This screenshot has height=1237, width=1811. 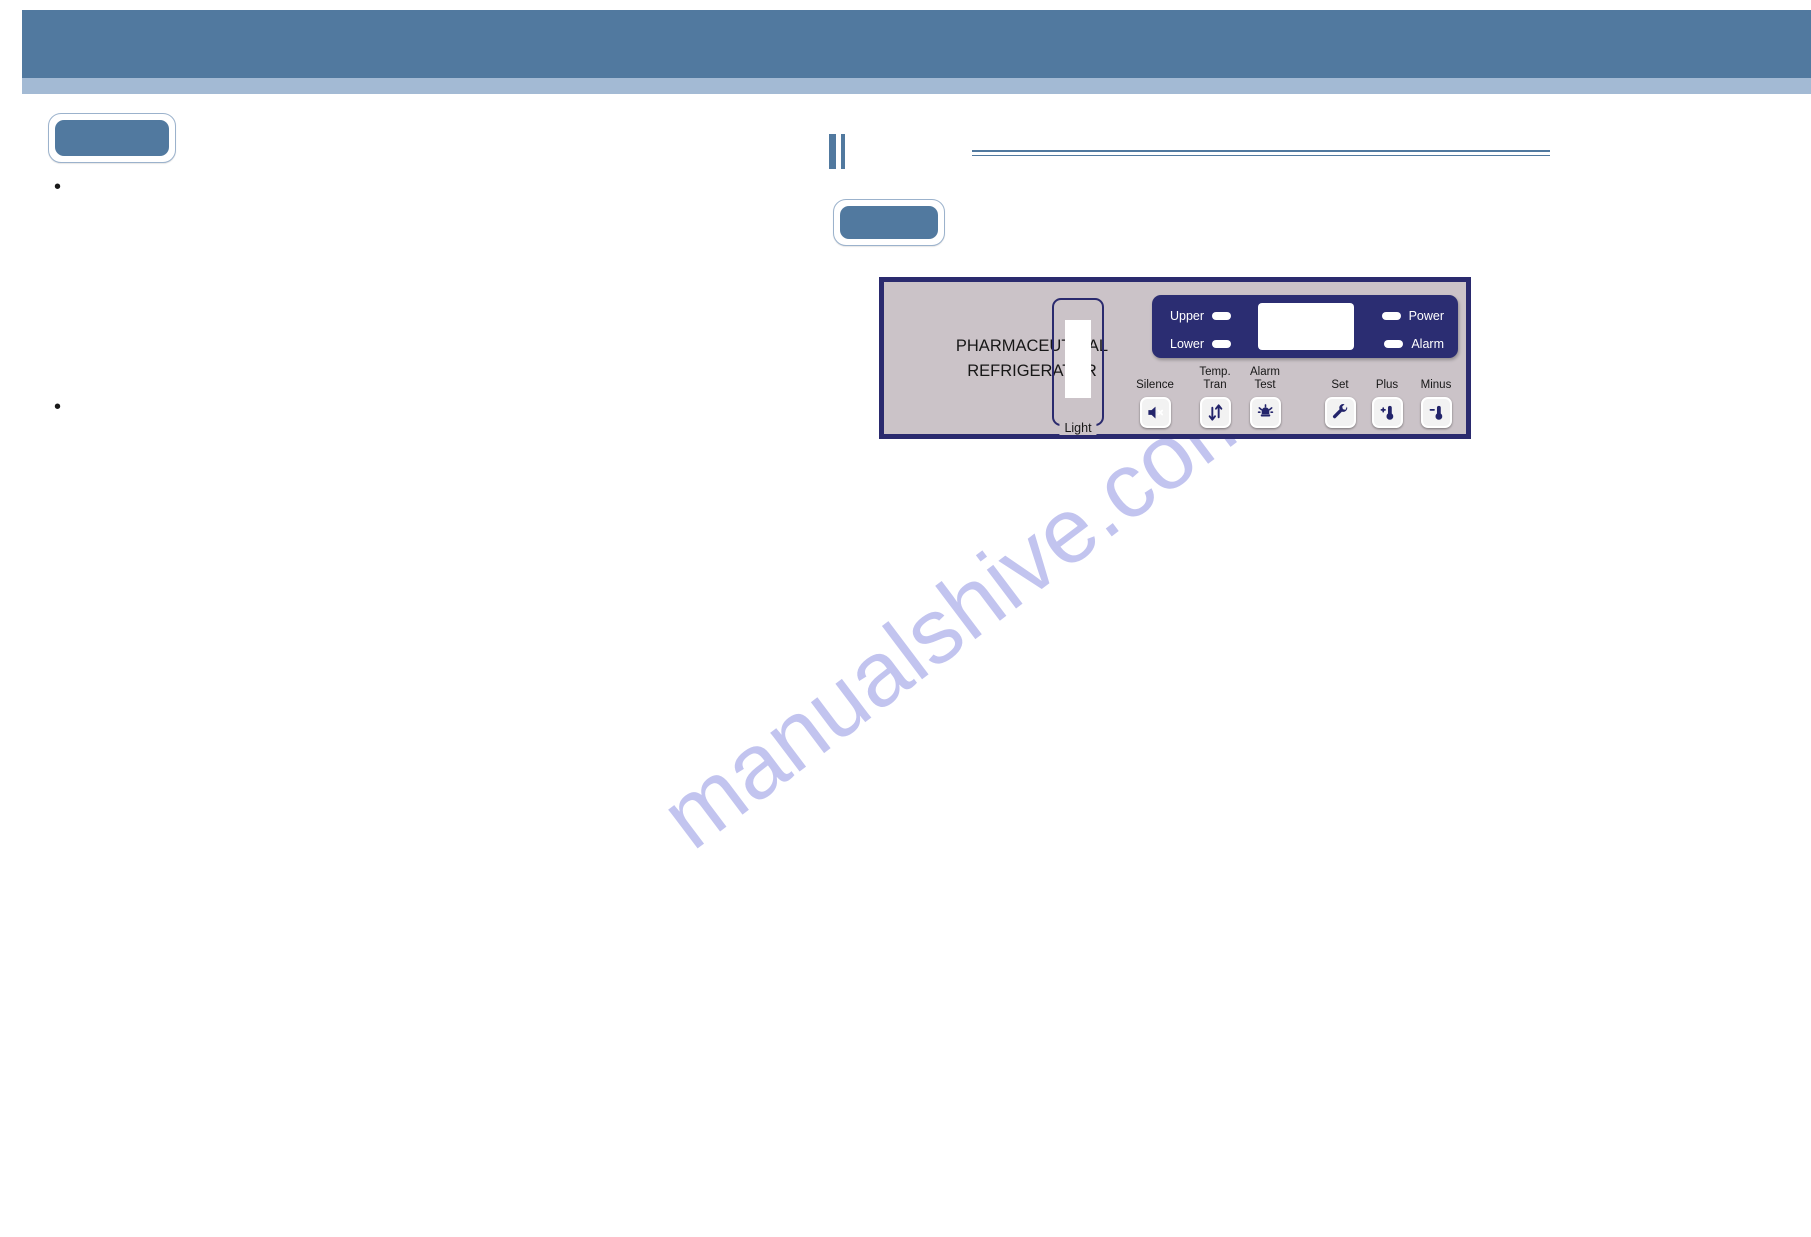 I want to click on wrench-icon, so click(x=1340, y=412).